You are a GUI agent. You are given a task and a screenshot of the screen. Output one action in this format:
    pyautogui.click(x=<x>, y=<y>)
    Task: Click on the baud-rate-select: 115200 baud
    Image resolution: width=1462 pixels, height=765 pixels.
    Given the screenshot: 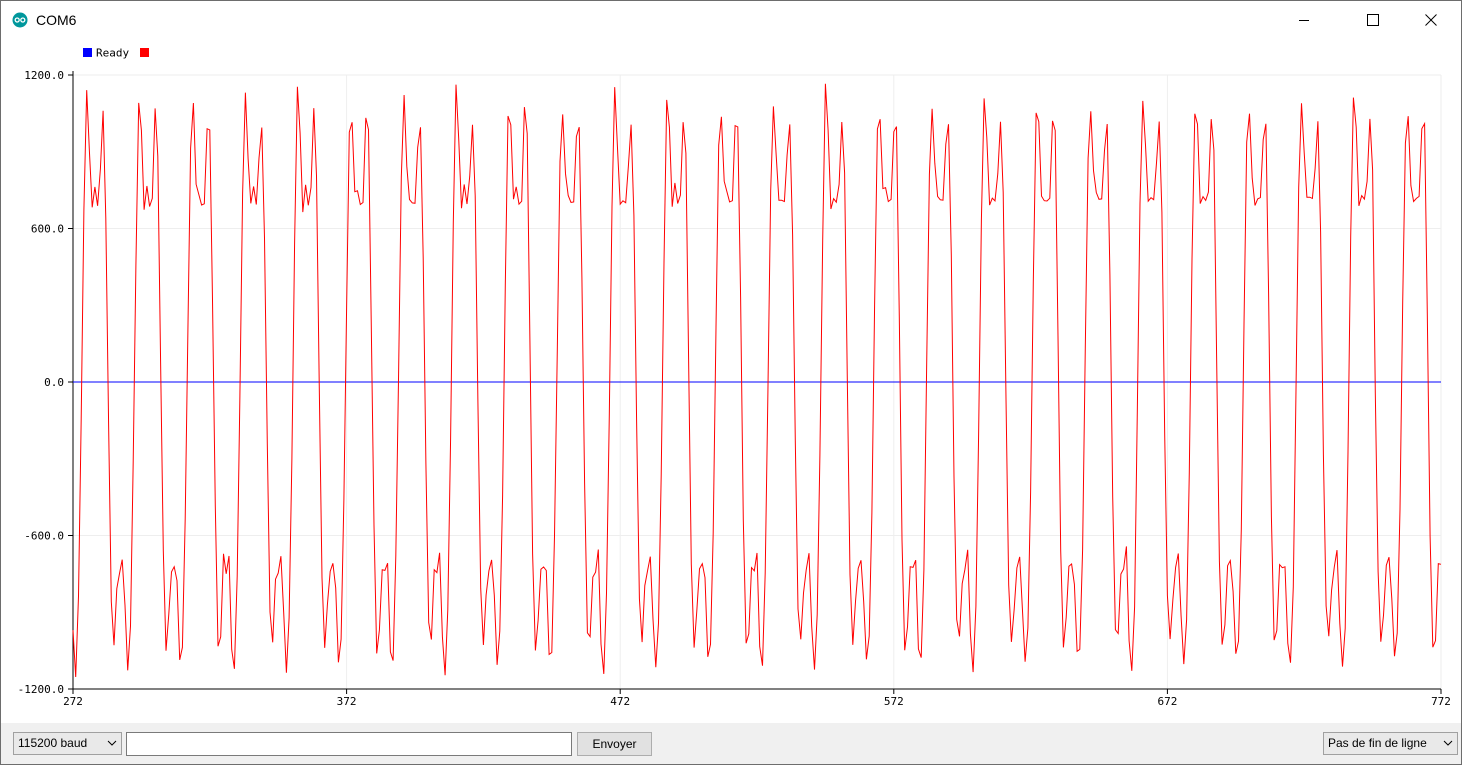 What is the action you would take?
    pyautogui.click(x=67, y=743)
    